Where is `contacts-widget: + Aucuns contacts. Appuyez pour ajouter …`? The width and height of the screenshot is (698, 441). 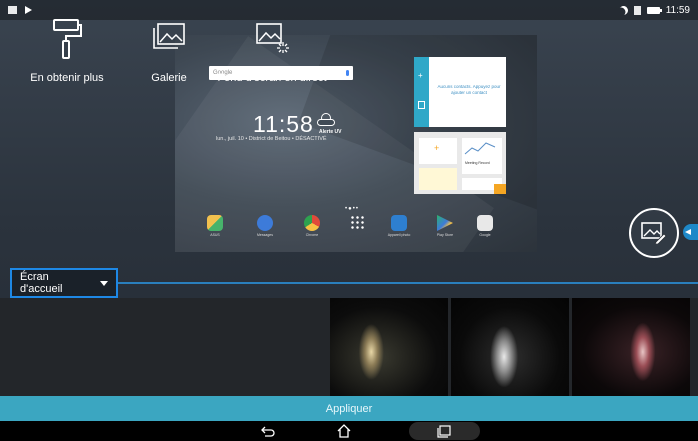 contacts-widget: + Aucuns contacts. Appuyez pour ajouter … is located at coordinates (460, 92).